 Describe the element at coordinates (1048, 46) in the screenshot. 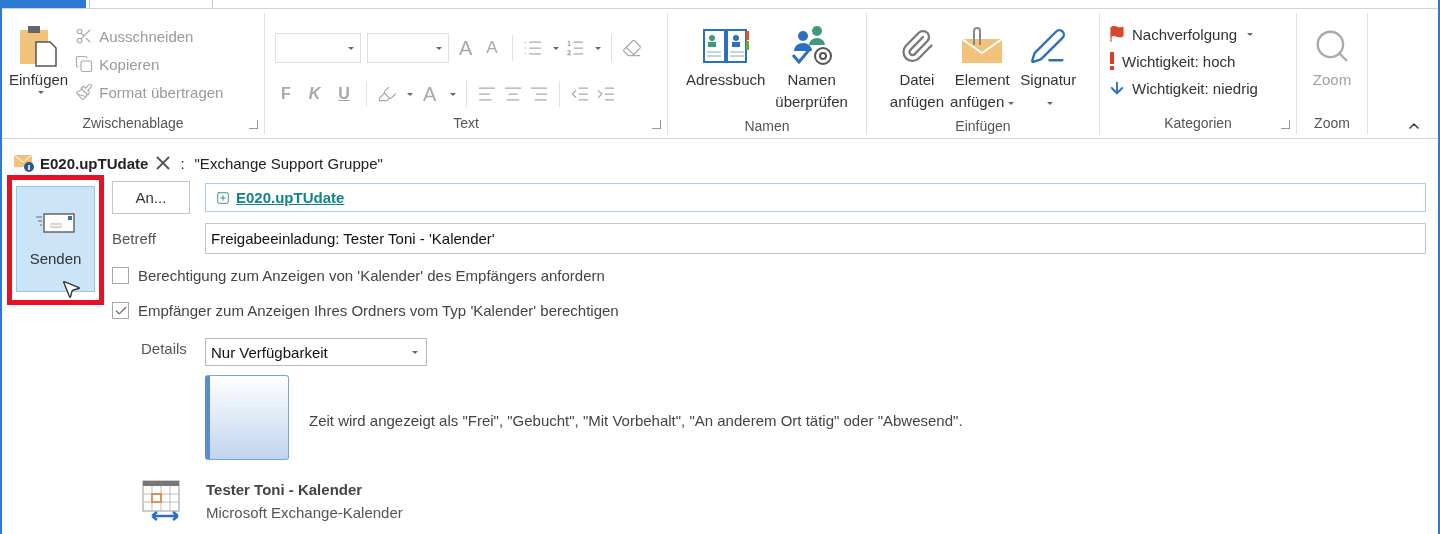

I see `signature-icon` at that location.